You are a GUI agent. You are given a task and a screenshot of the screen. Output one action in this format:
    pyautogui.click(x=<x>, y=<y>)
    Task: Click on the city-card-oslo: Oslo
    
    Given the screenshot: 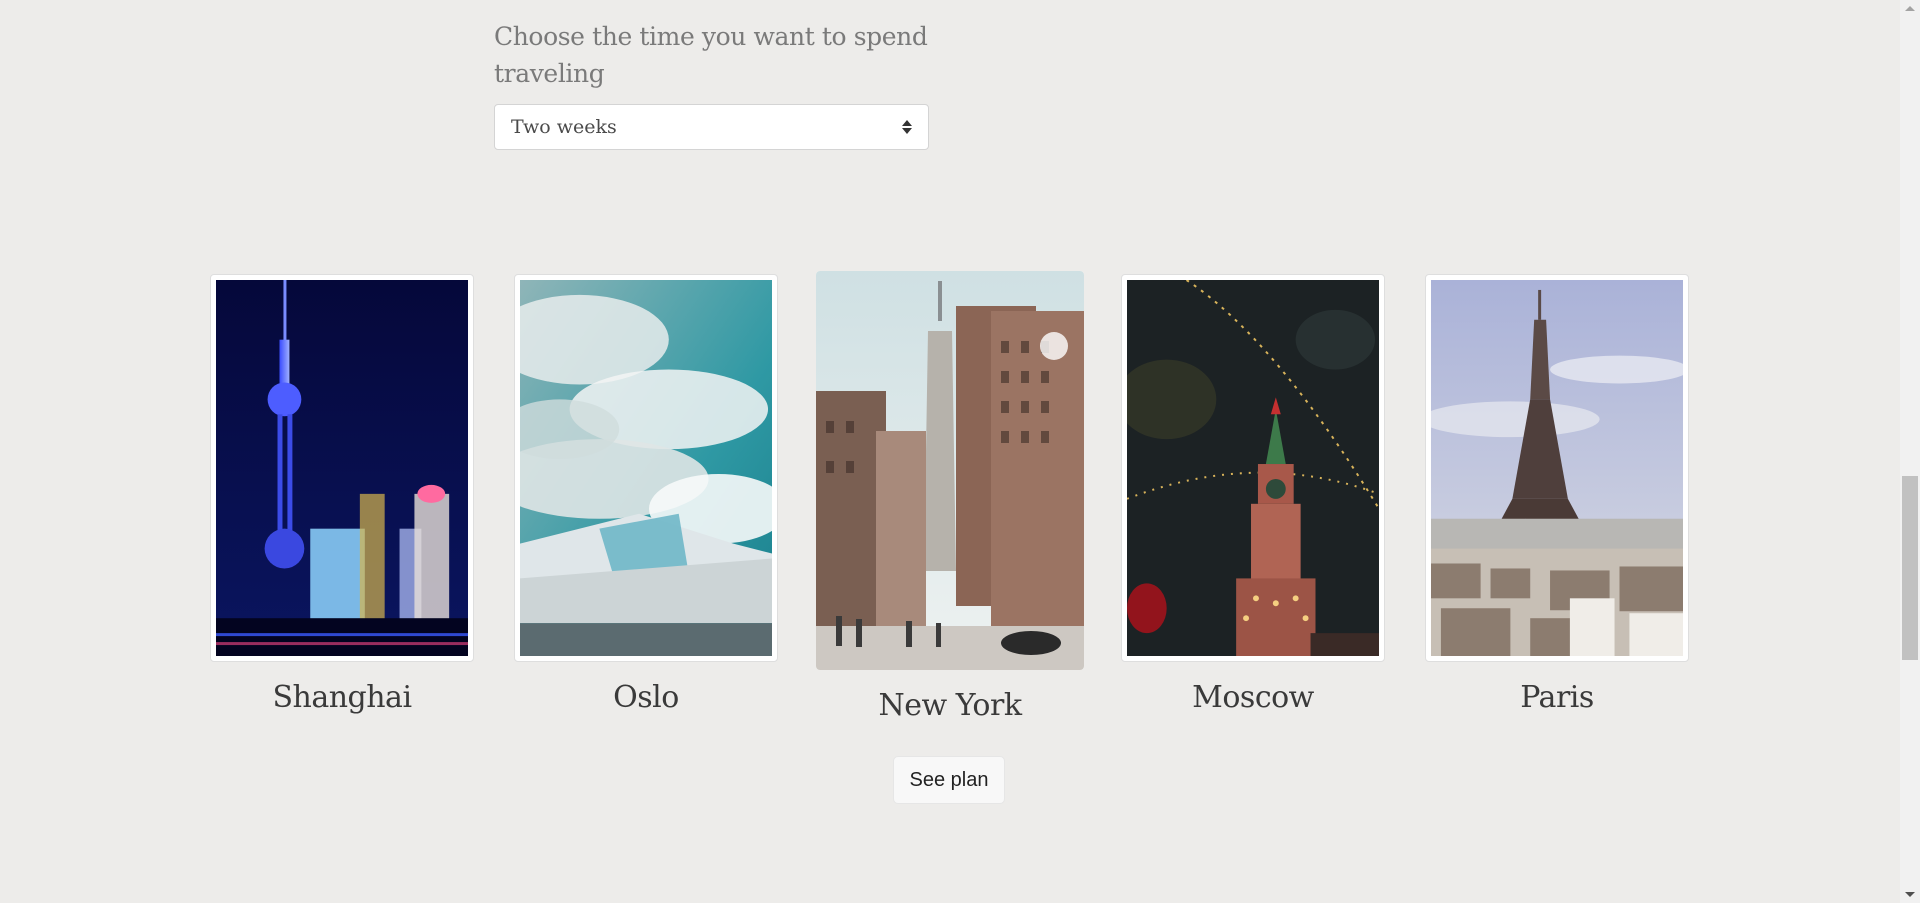 What is the action you would take?
    pyautogui.click(x=646, y=499)
    